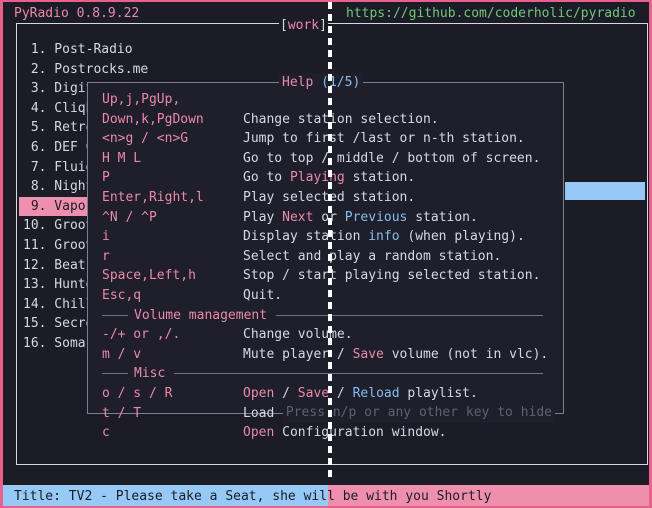 The width and height of the screenshot is (652, 508). I want to click on help-key: Down,k,PgDown, so click(153, 119).